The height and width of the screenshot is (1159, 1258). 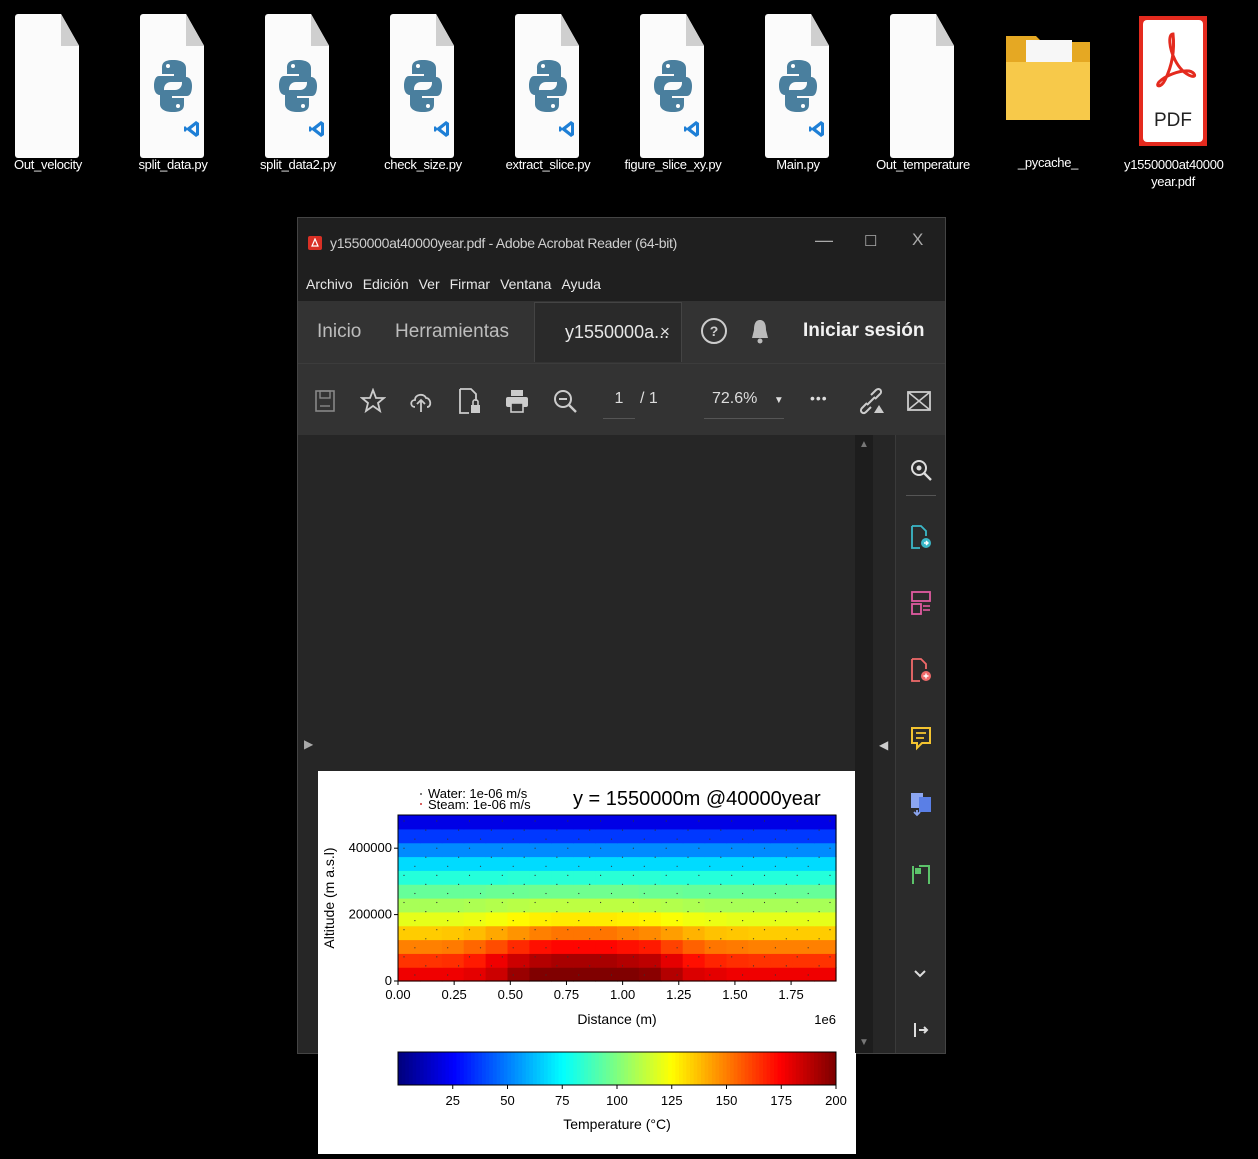 I want to click on menu-ayuda: Ayuda, so click(x=580, y=284).